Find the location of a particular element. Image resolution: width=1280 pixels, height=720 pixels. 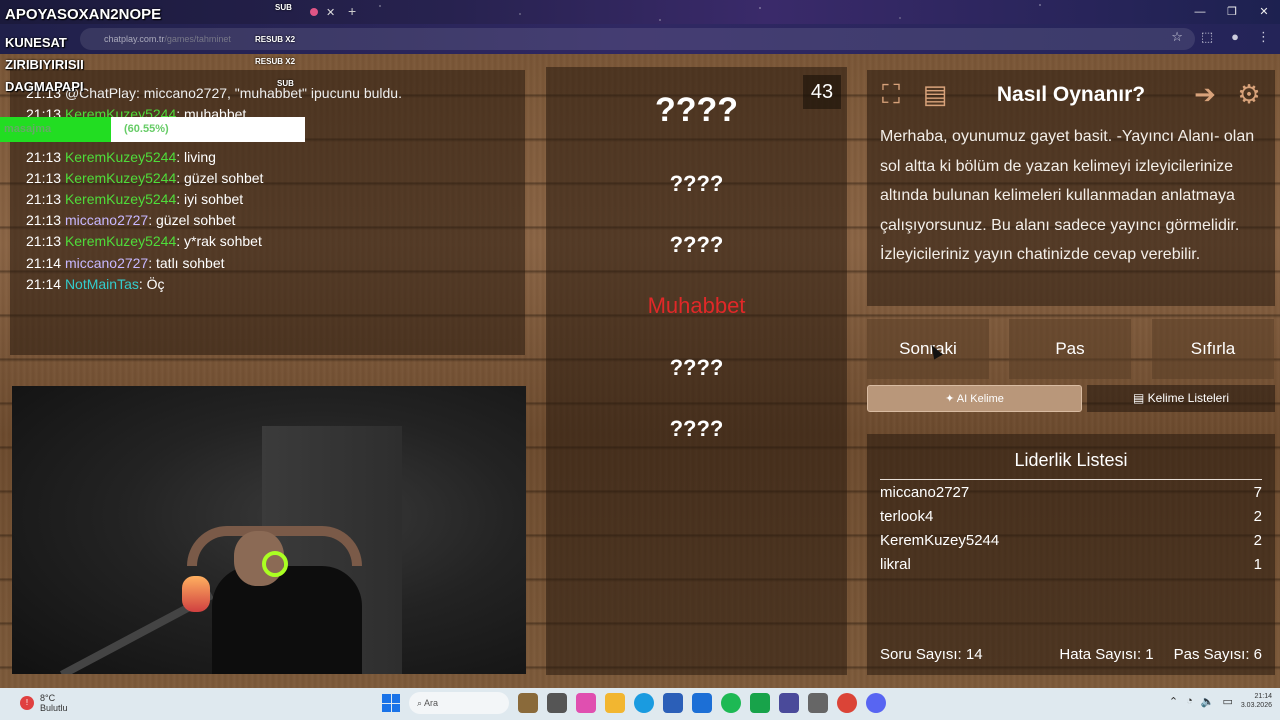

tab-favicon-icon is located at coordinates (314, 12).